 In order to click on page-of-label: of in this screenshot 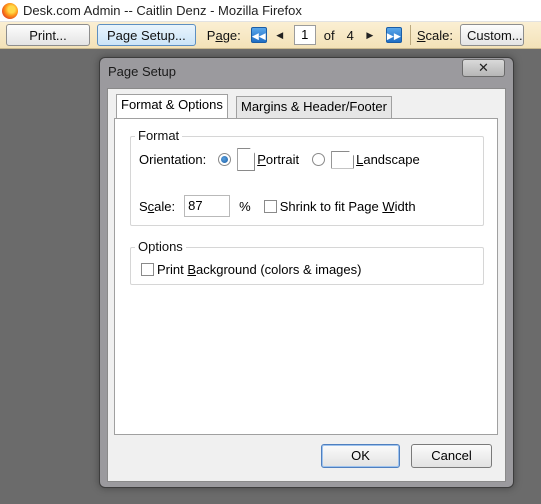, I will do `click(329, 35)`.